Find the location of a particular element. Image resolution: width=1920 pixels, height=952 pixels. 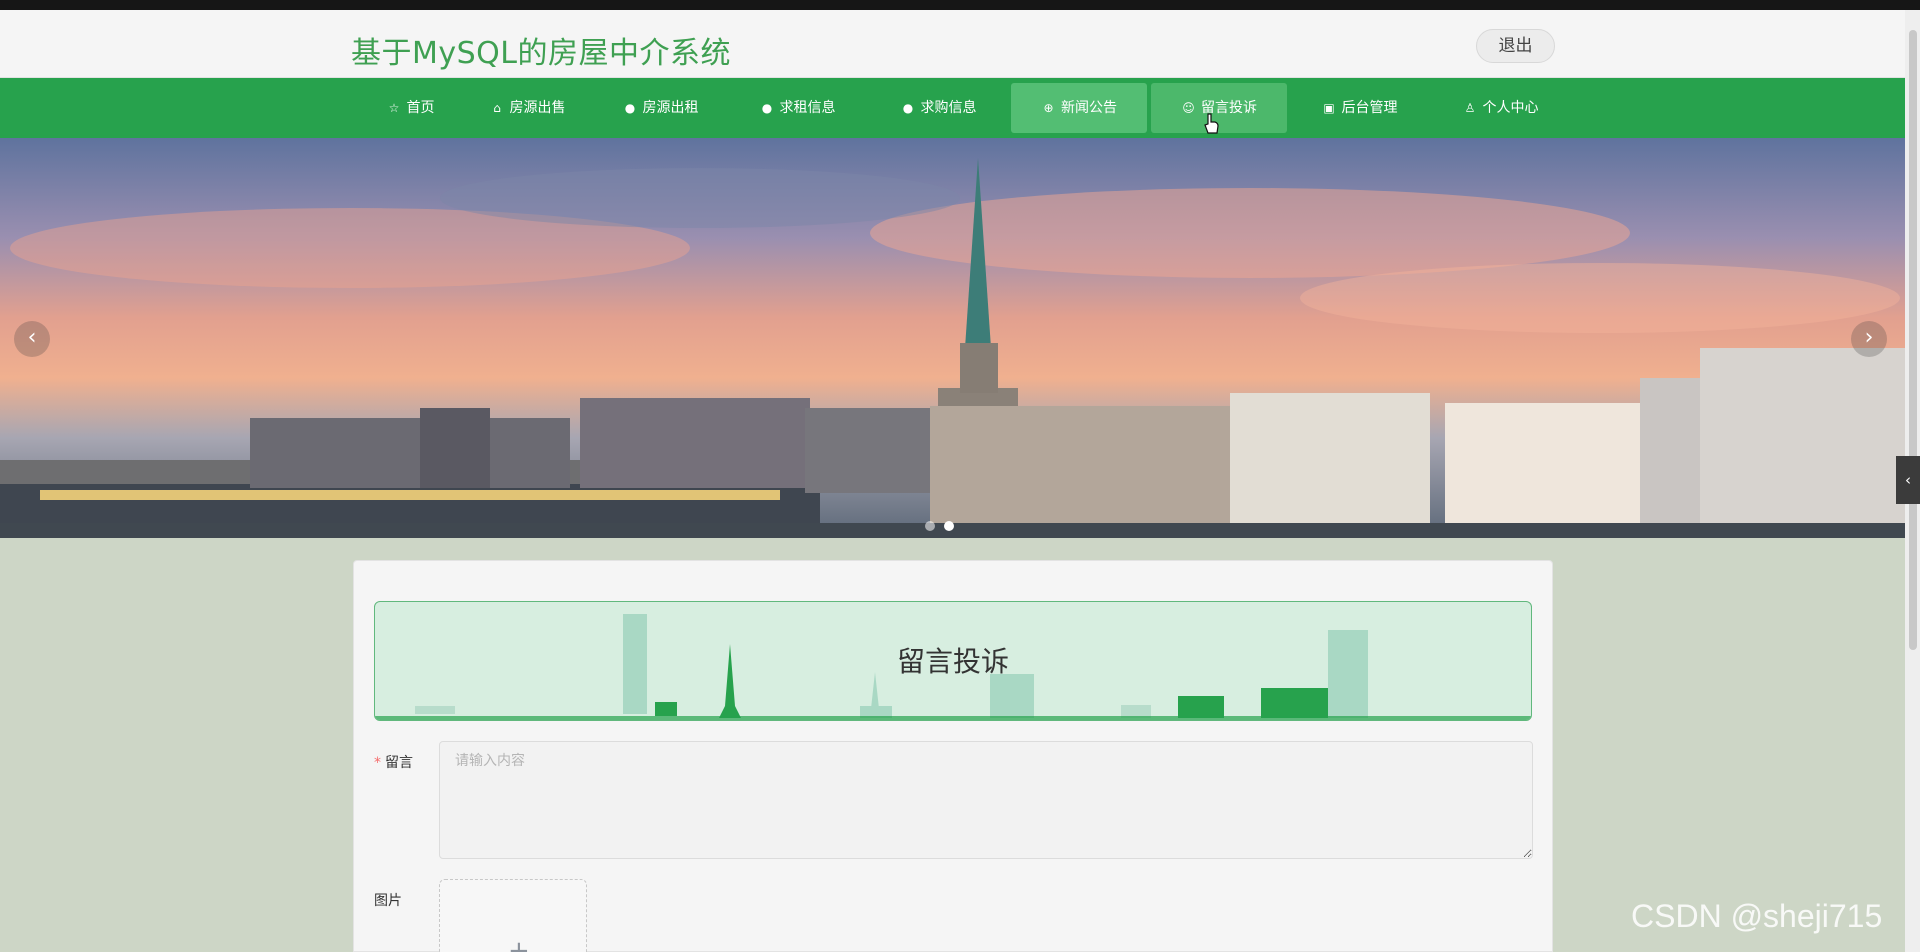

message-textarea is located at coordinates (986, 800).